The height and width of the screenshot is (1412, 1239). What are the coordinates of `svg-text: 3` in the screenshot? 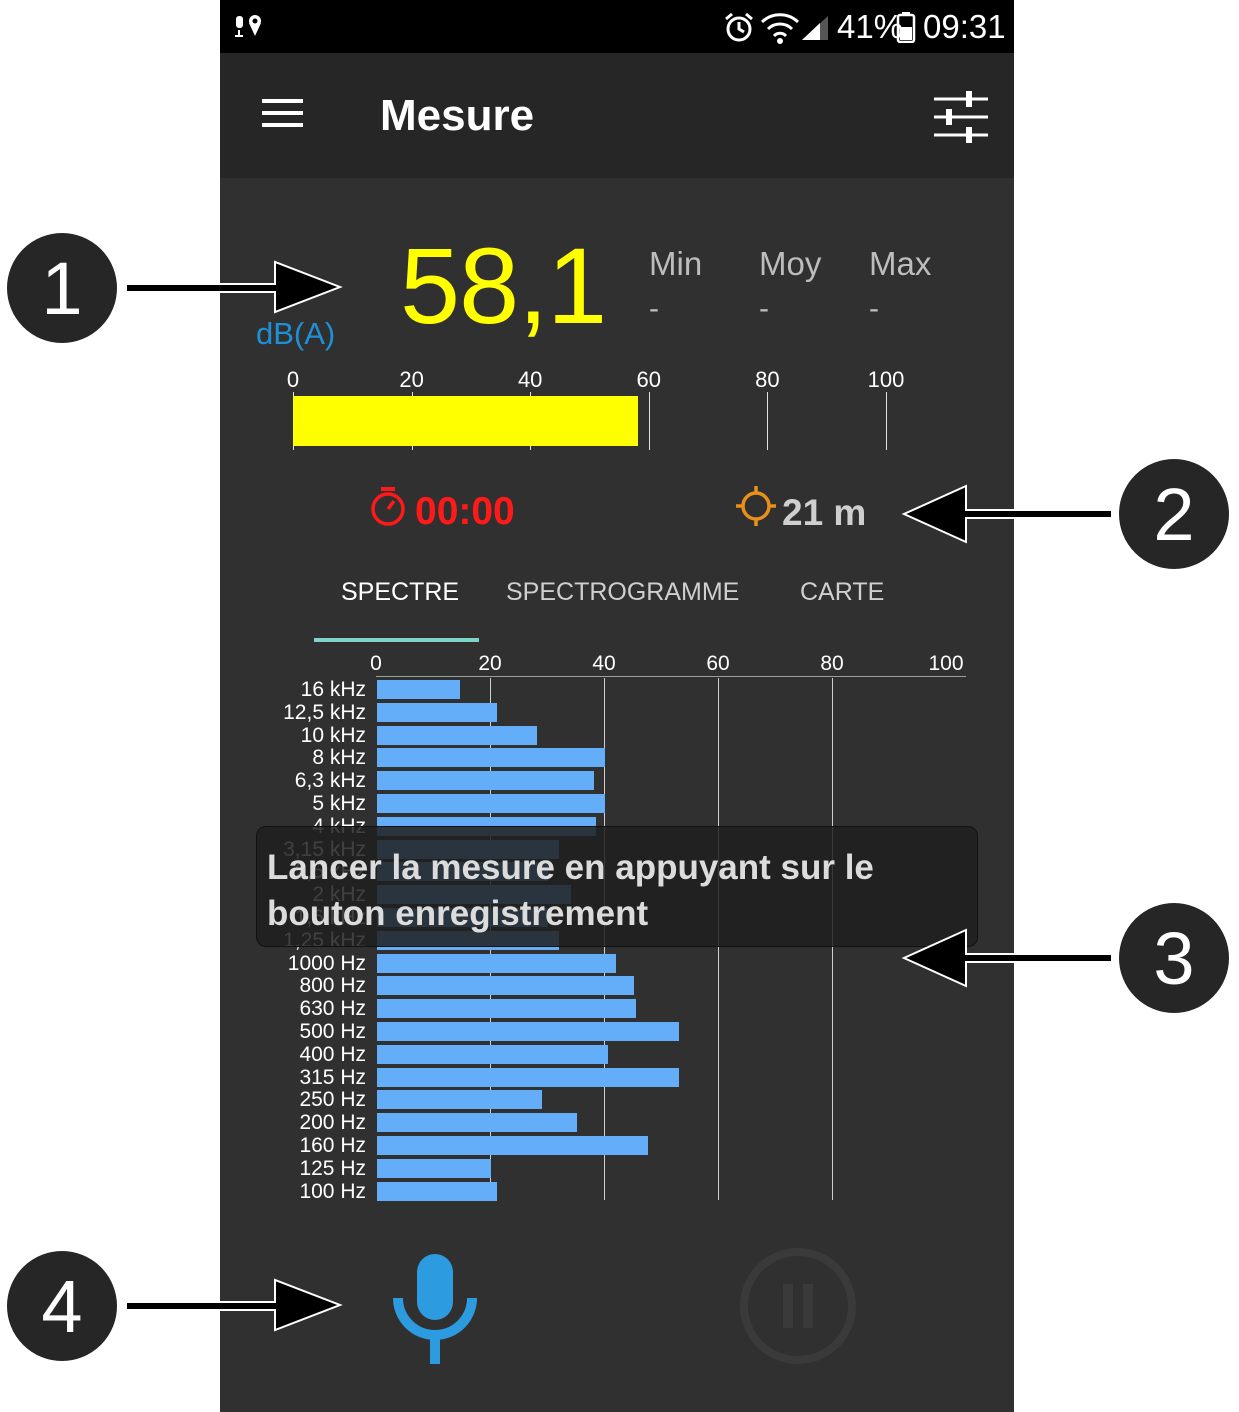 It's located at (1173, 958).